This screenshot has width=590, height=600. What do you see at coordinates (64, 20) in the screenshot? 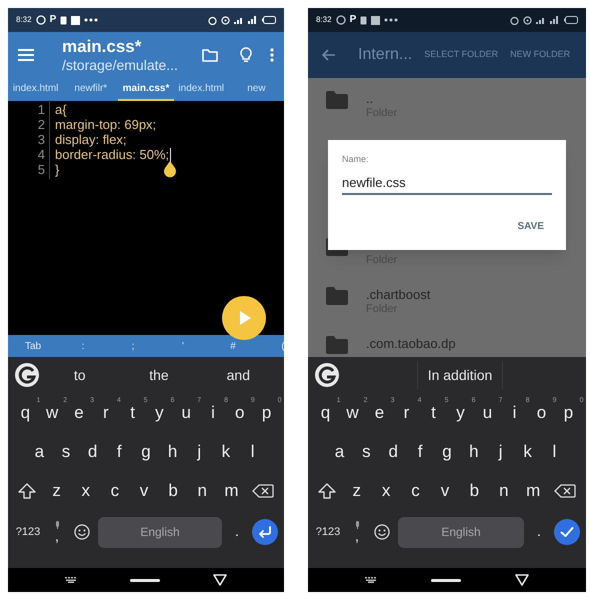
I see `sim-card-icon` at bounding box center [64, 20].